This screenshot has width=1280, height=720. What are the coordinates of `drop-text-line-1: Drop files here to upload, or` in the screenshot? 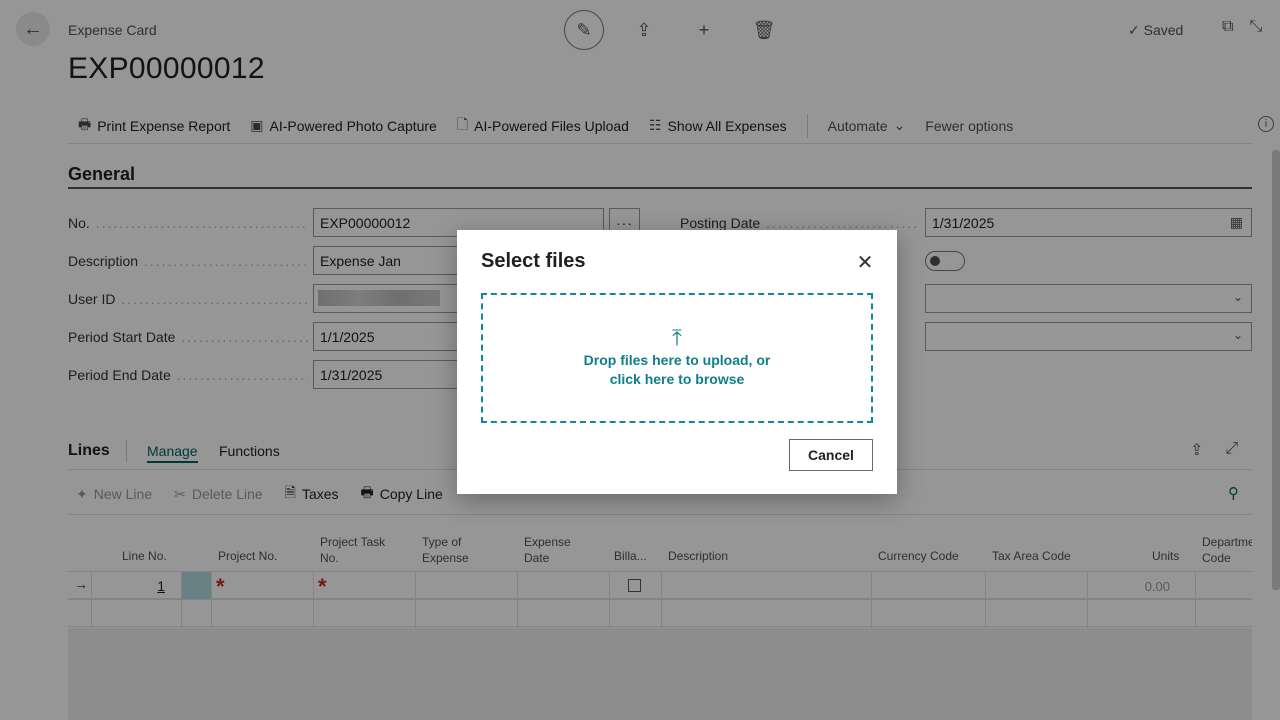 It's located at (677, 359).